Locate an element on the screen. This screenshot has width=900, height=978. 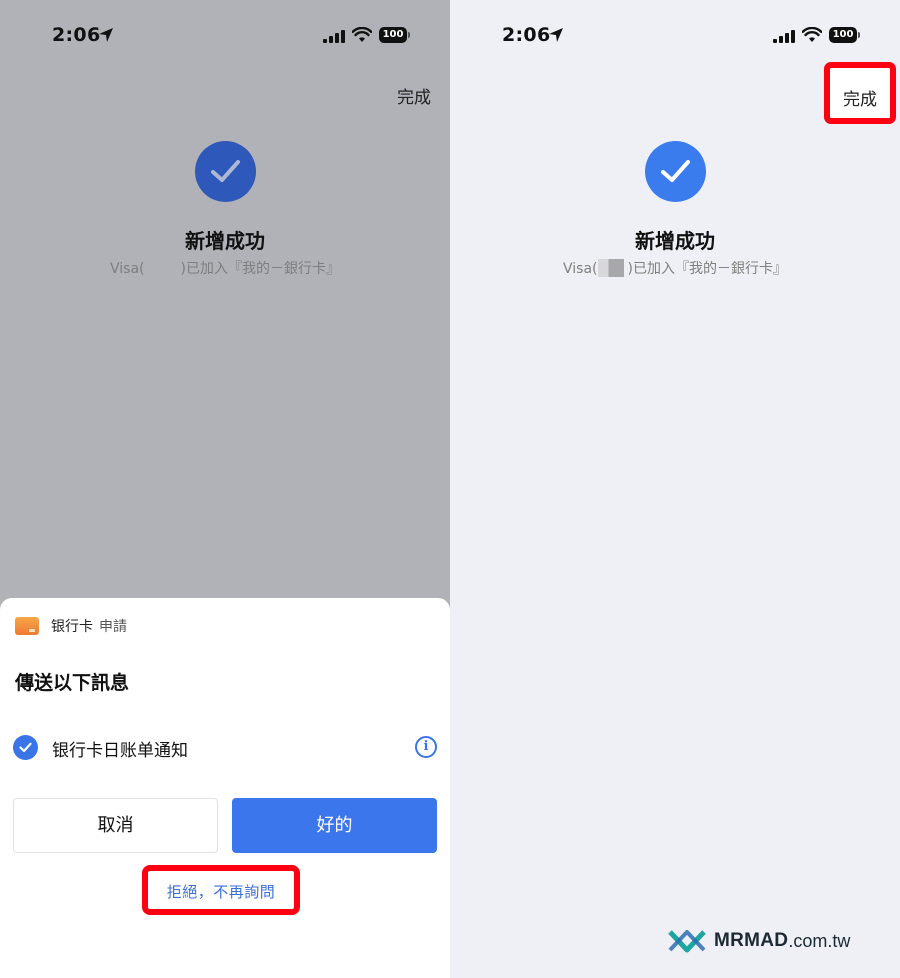
sheet-header: 银行卡 申請 is located at coordinates (71, 626).